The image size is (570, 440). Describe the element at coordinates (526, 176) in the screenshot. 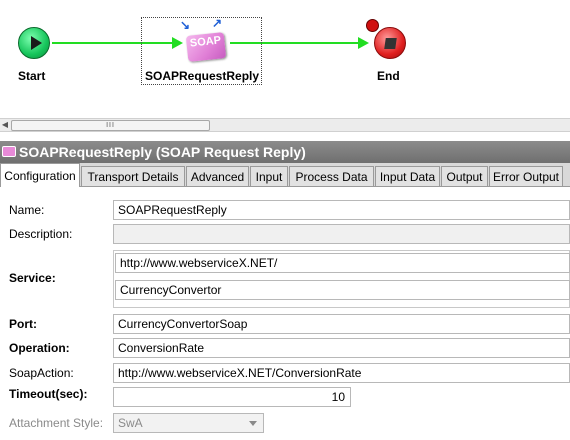

I see `tab-error-output: Error Output` at that location.